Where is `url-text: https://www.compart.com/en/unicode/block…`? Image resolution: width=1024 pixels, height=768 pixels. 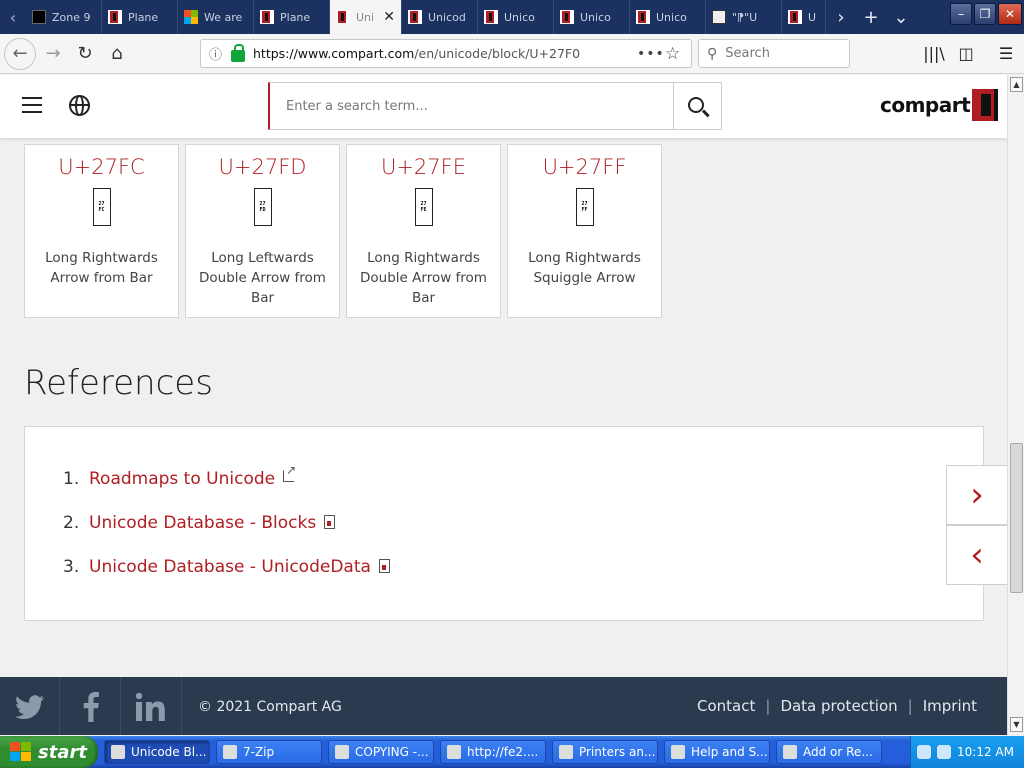
url-text: https://www.compart.com/en/unicode/block… is located at coordinates (445, 53).